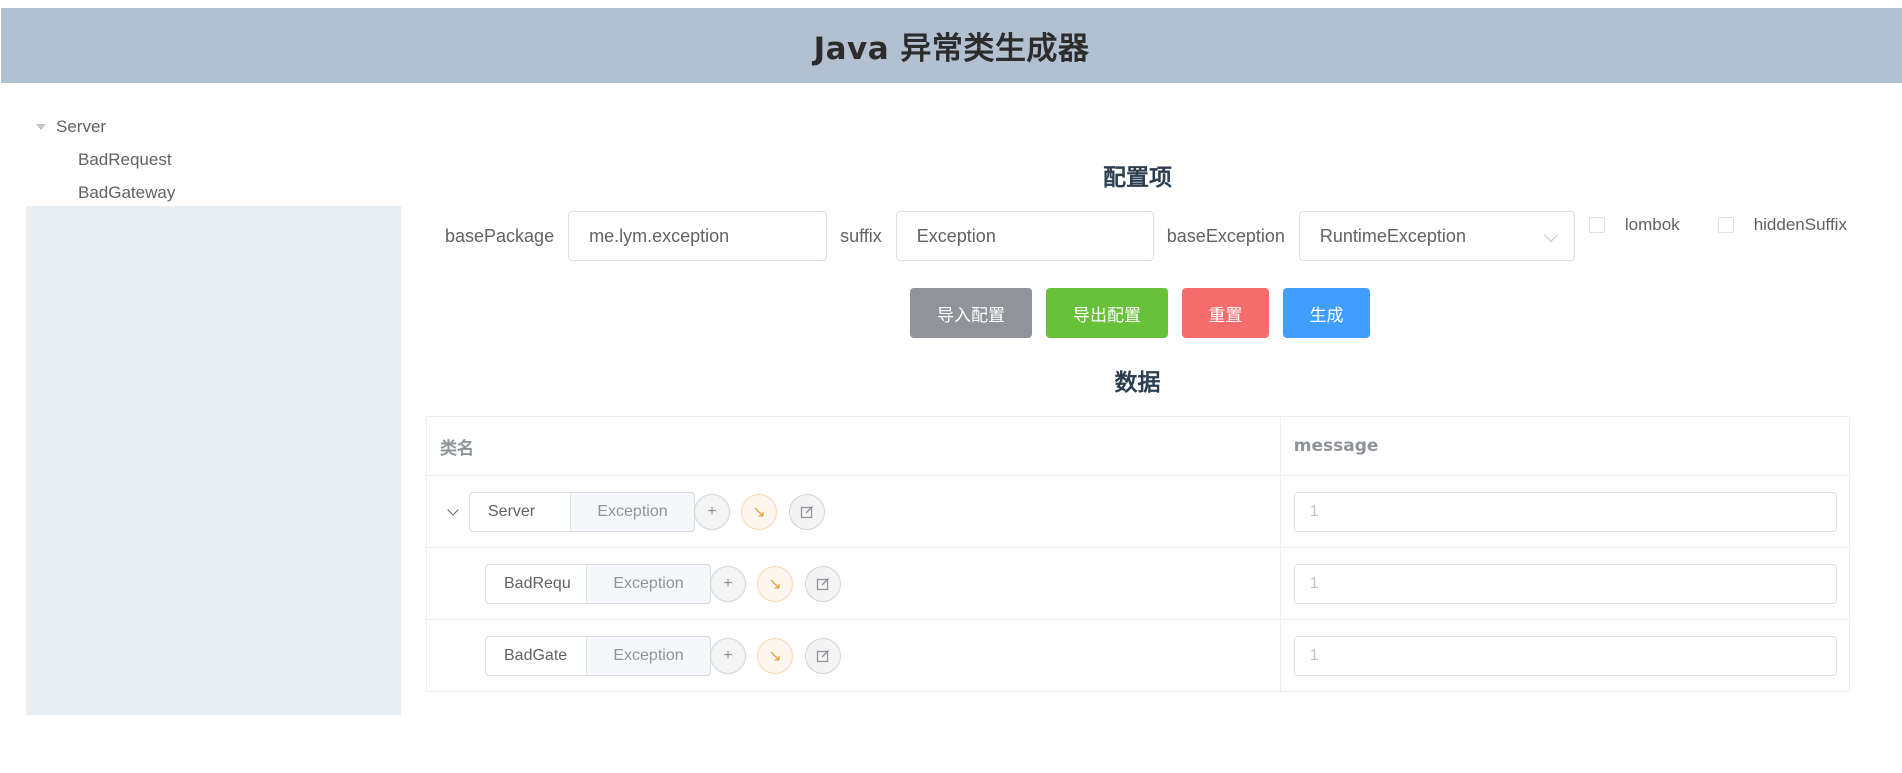 The image size is (1902, 773). Describe the element at coordinates (861, 235) in the screenshot. I see `suffix-label: suffix` at that location.